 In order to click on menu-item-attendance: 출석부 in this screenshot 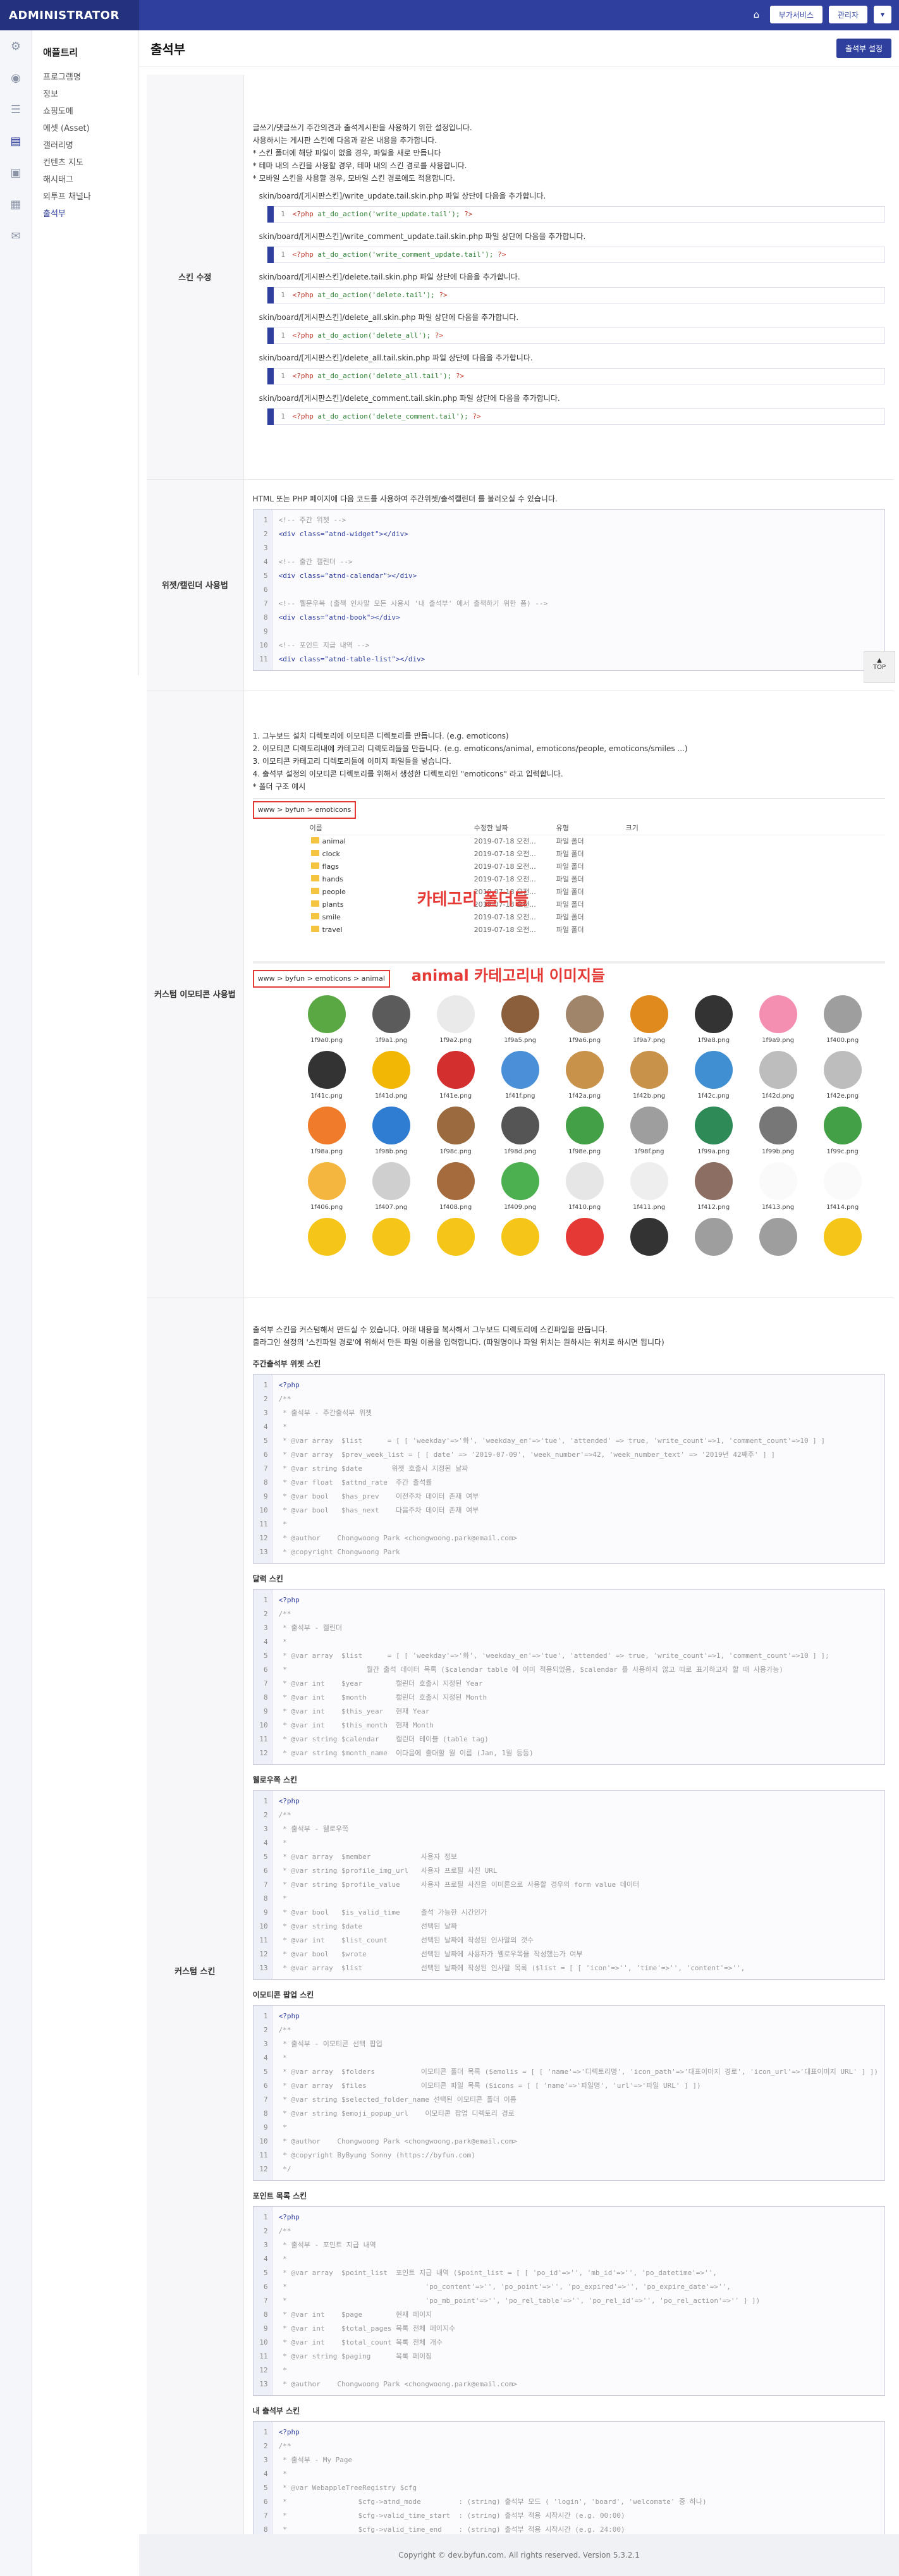, I will do `click(85, 212)`.